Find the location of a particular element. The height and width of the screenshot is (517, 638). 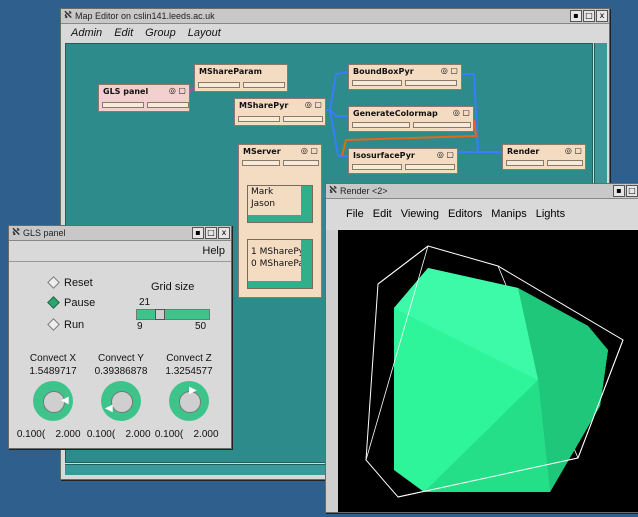

grid-size-max: 50 is located at coordinates (201, 326).